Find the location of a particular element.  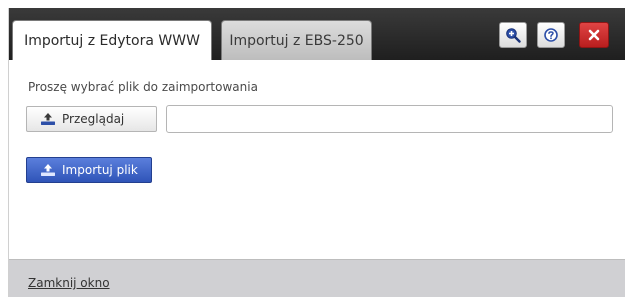

browse-button: Przeglądaj is located at coordinates (91, 119).